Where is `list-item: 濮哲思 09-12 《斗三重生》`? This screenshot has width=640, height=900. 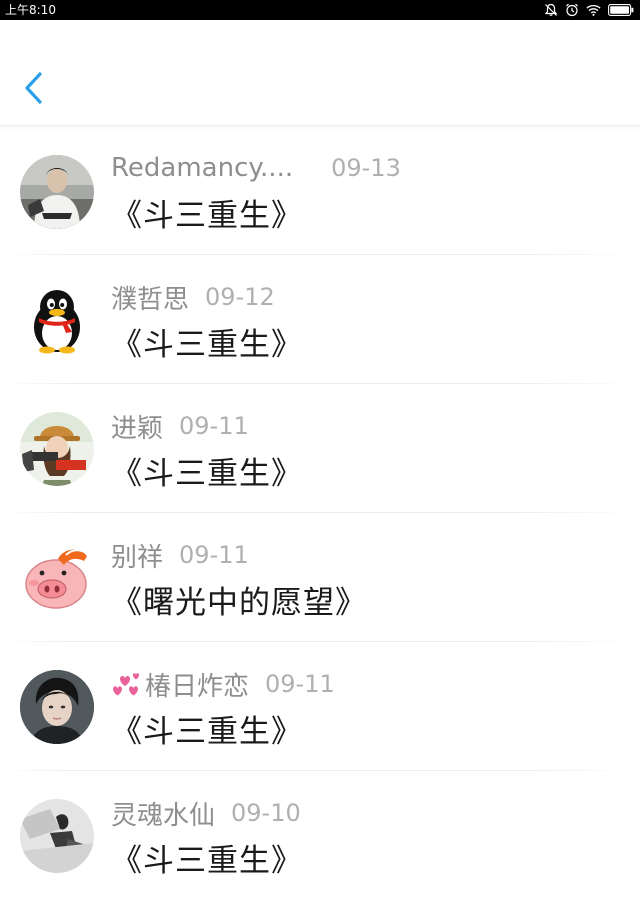
list-item: 濮哲思 09-12 《斗三重生》 is located at coordinates (320, 319).